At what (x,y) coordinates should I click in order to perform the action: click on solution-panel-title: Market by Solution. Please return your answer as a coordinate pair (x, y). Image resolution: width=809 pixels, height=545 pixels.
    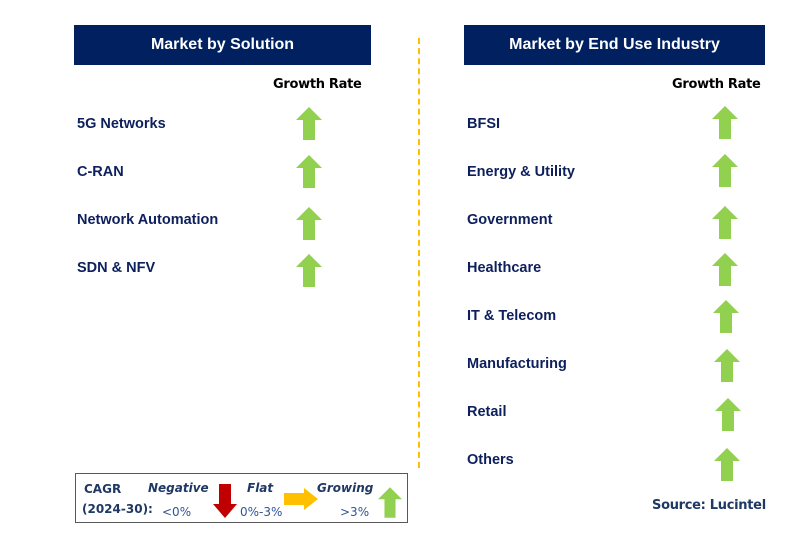
    Looking at the image, I should click on (222, 44).